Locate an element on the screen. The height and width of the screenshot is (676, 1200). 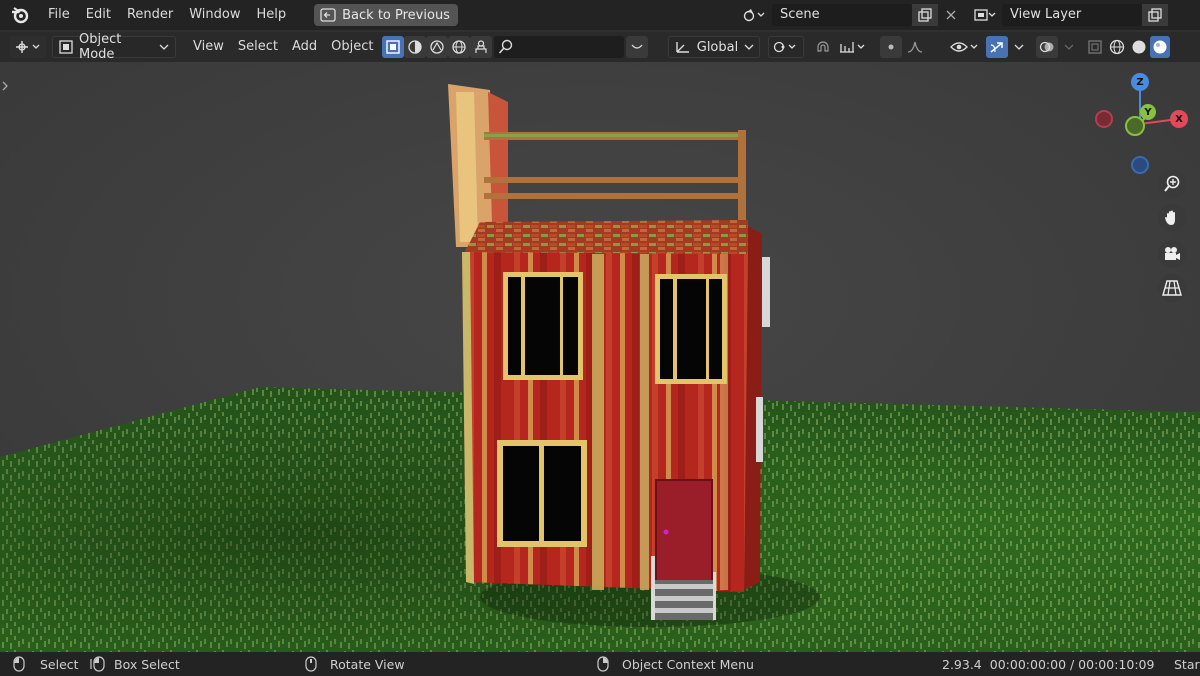
select-box-icon is located at coordinates (393, 47).